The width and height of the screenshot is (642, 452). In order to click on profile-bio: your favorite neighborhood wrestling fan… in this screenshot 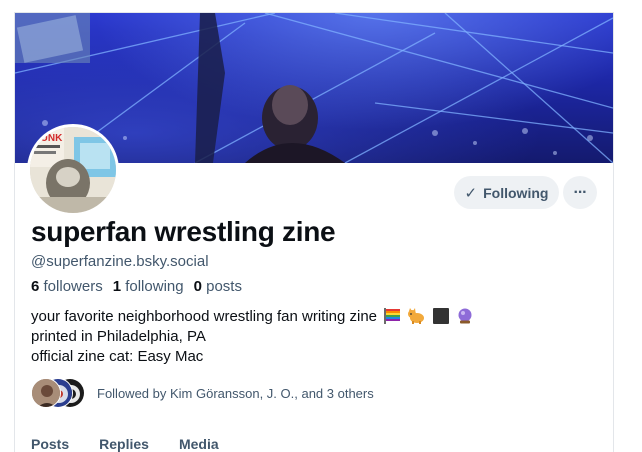, I will do `click(252, 337)`.